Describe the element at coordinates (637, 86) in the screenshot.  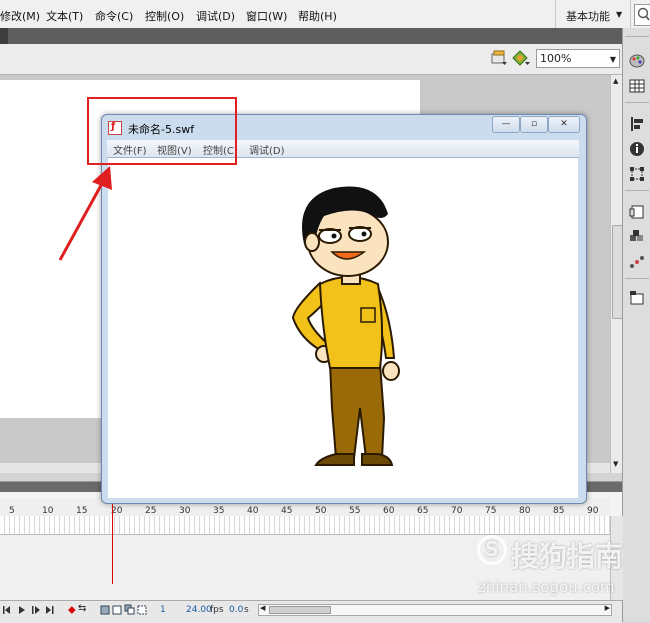
I see `grid-icon` at that location.